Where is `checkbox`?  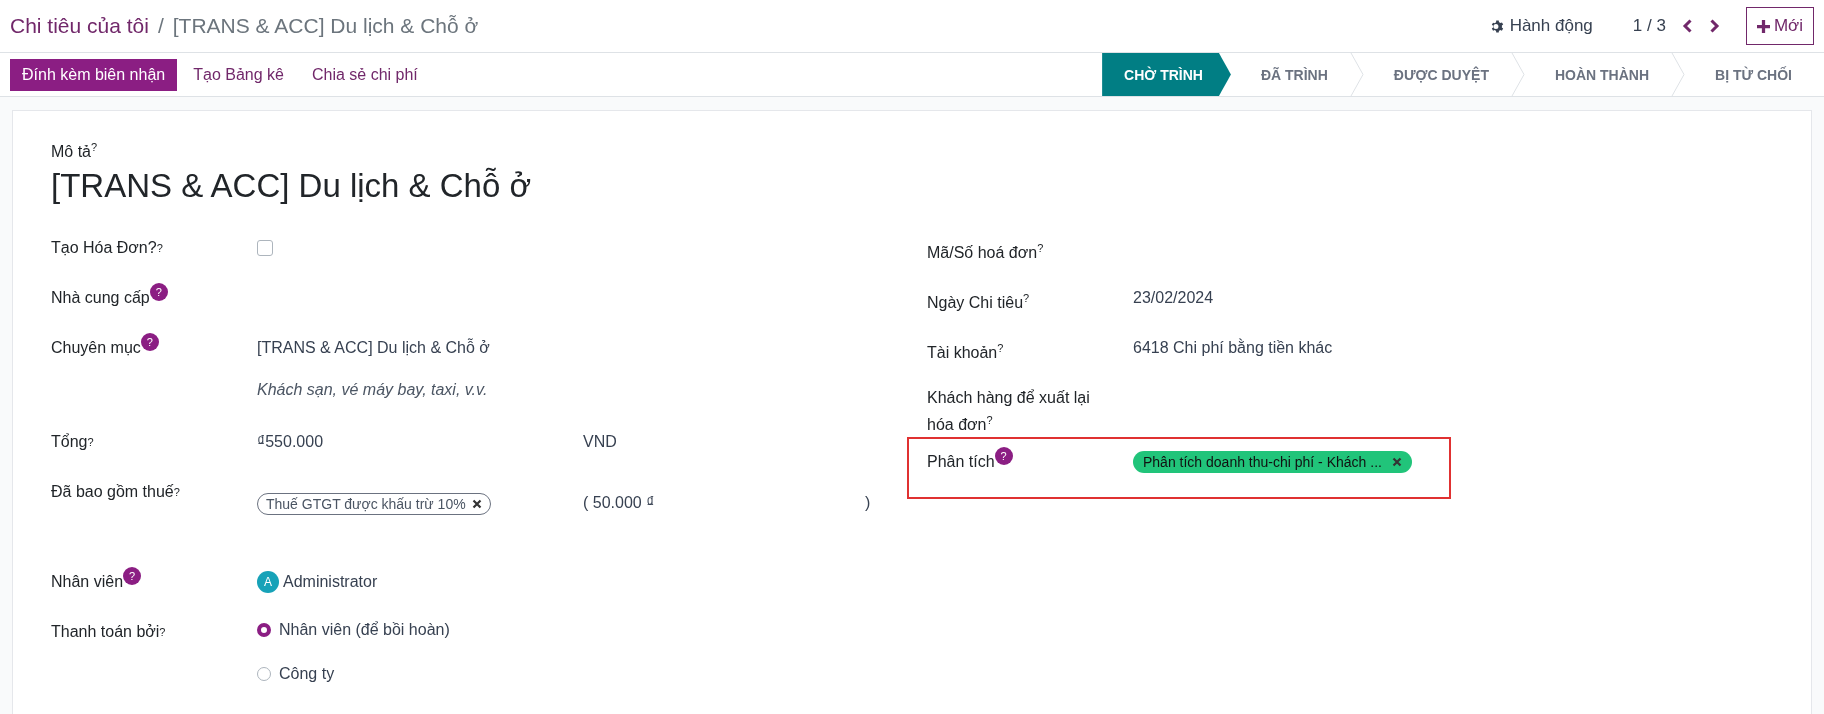 checkbox is located at coordinates (265, 248).